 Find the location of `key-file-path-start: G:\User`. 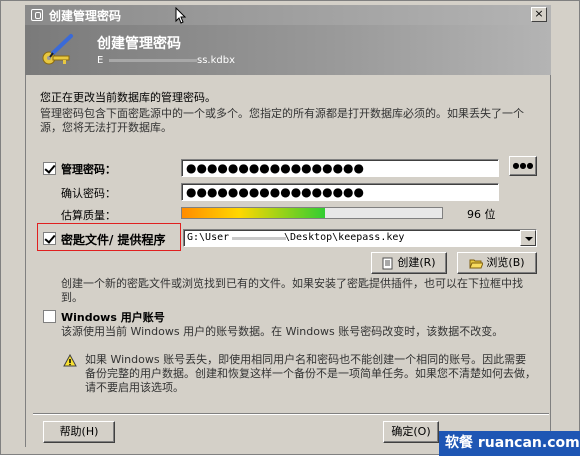

key-file-path-start: G:\User is located at coordinates (208, 237).